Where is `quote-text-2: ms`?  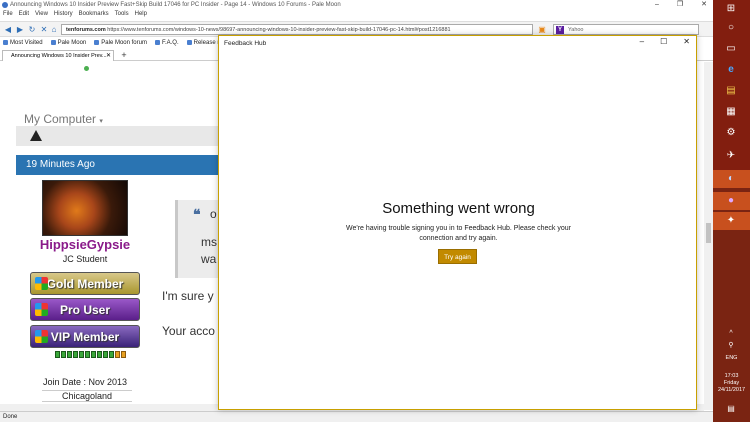 quote-text-2: ms is located at coordinates (209, 242).